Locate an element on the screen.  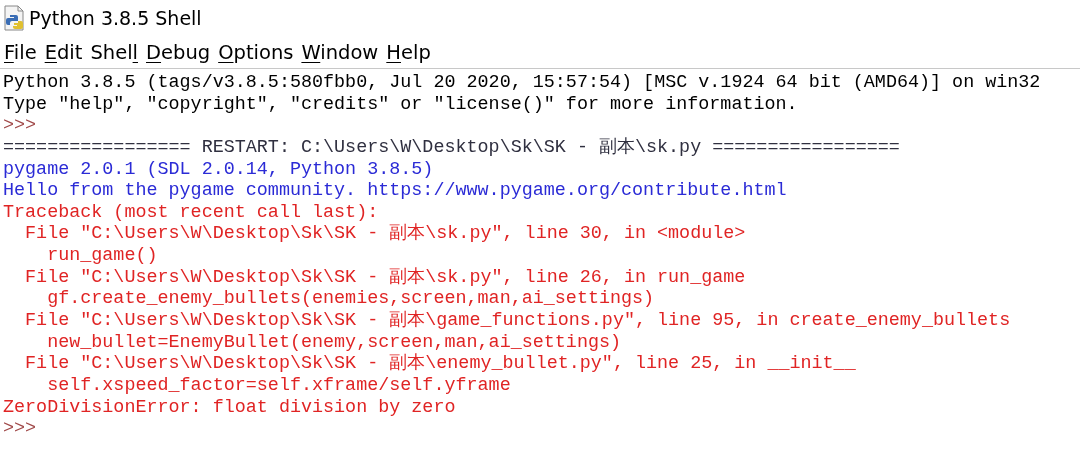
error-line: File "C:\Users\W\Desktop\Sk\SK - 副本\sk.py", line 30, in <module> is located at coordinates (385, 234).